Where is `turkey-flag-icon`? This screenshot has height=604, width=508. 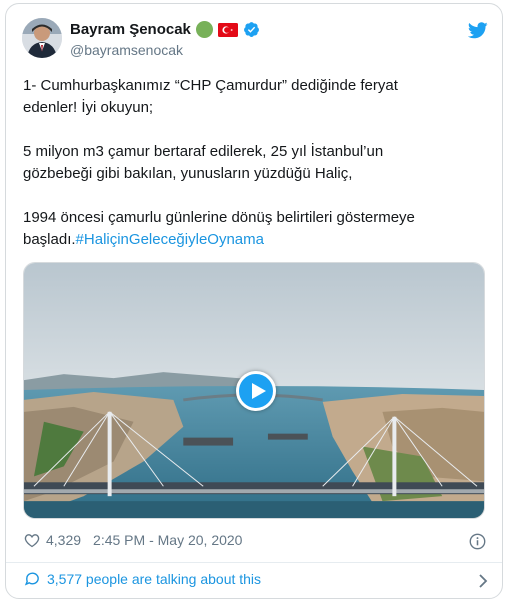
turkey-flag-icon is located at coordinates (227, 29).